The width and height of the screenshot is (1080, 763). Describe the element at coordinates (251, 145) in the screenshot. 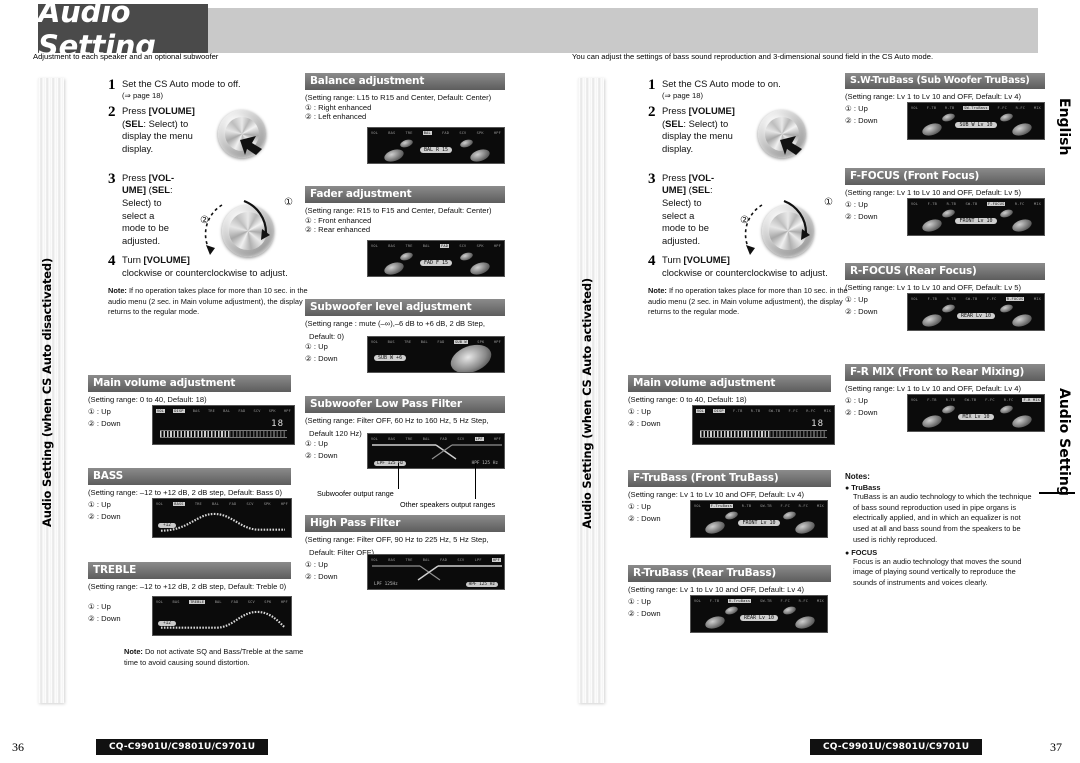

I see `cursor-hand-icon` at that location.